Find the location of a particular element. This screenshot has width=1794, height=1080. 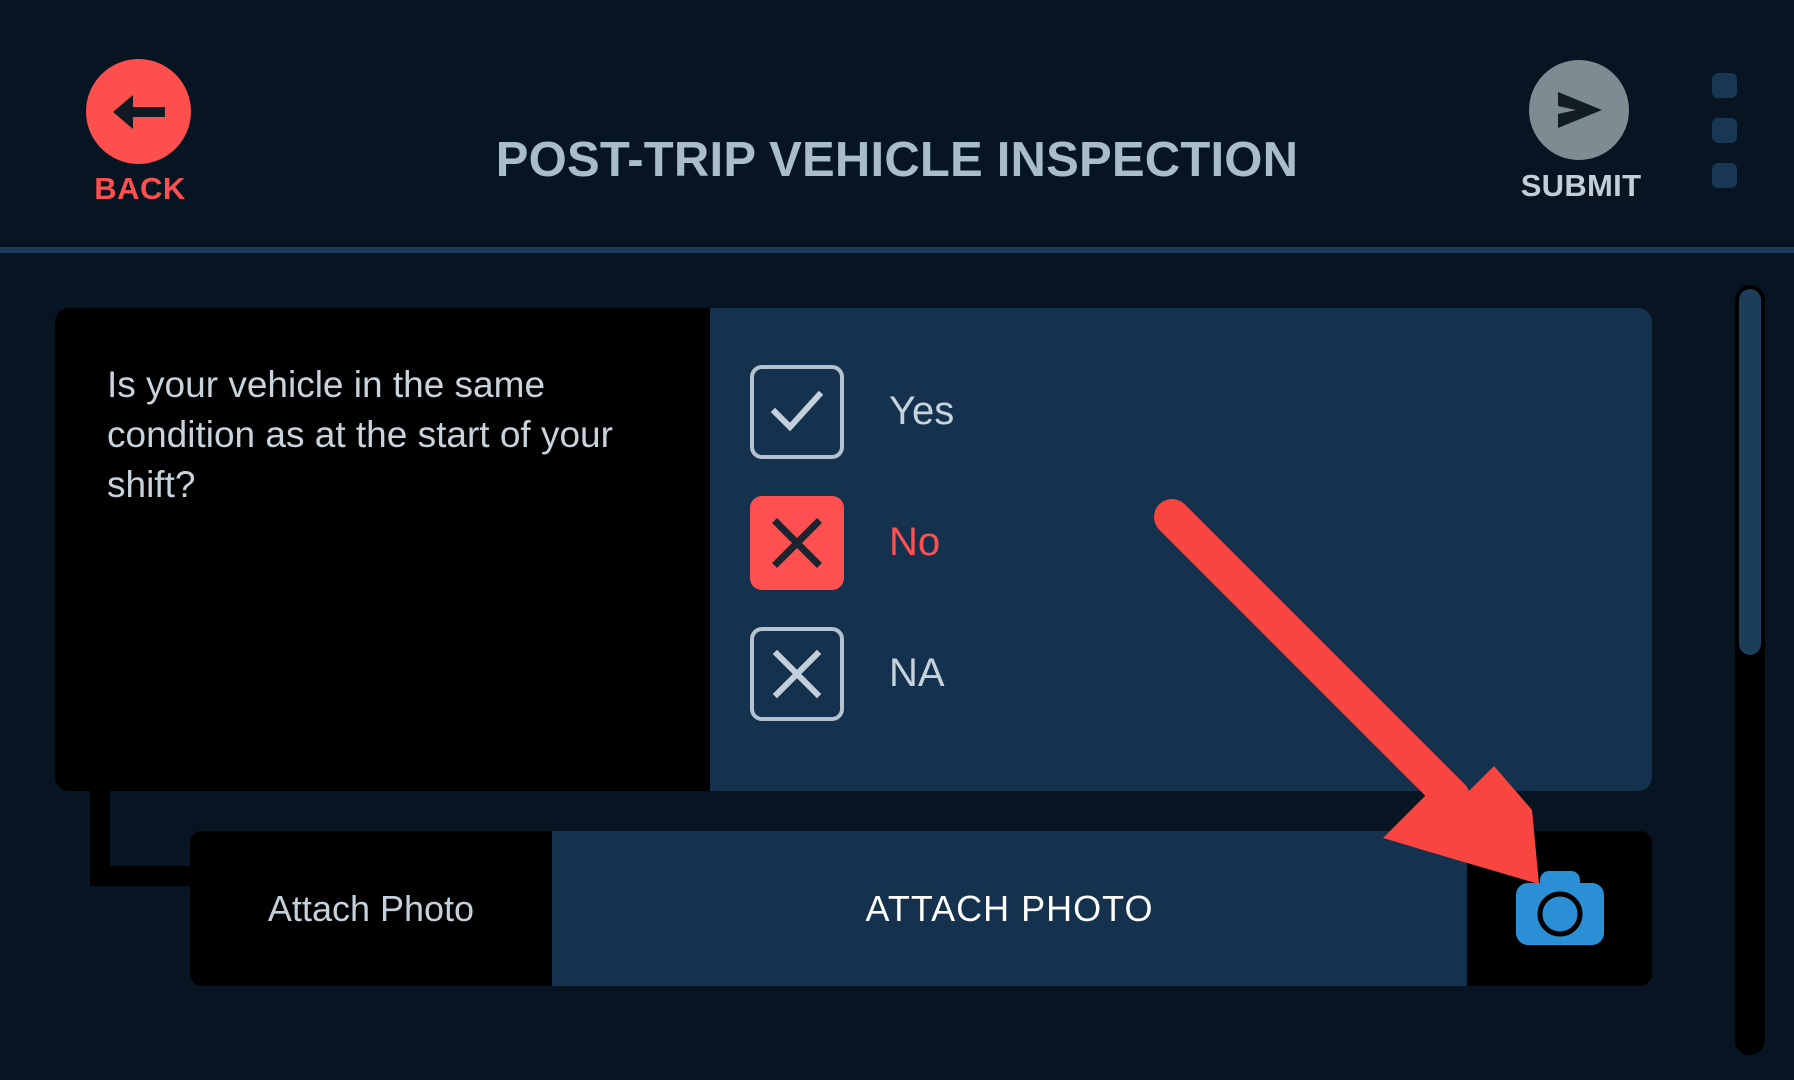

checkbox-na is located at coordinates (797, 673).